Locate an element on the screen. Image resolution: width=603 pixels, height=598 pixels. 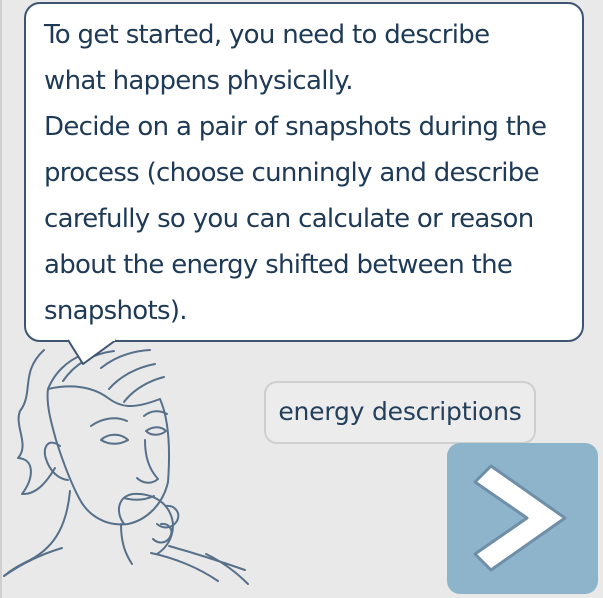
nose is located at coordinates (147, 461).